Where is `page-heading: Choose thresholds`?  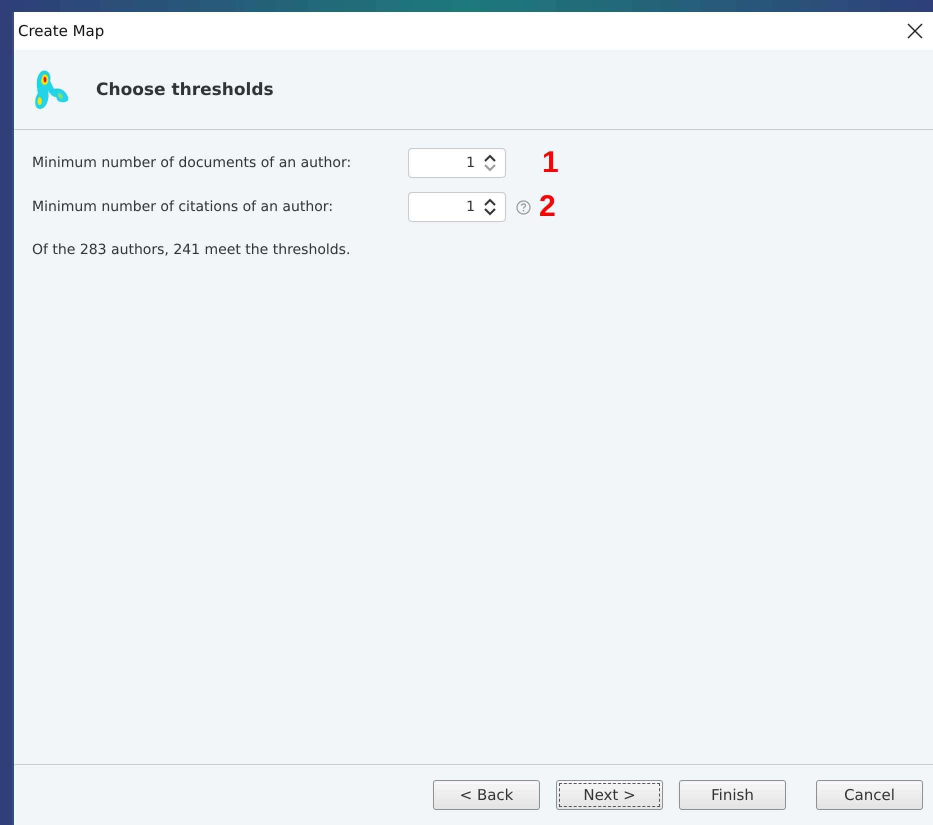
page-heading: Choose thresholds is located at coordinates (185, 90).